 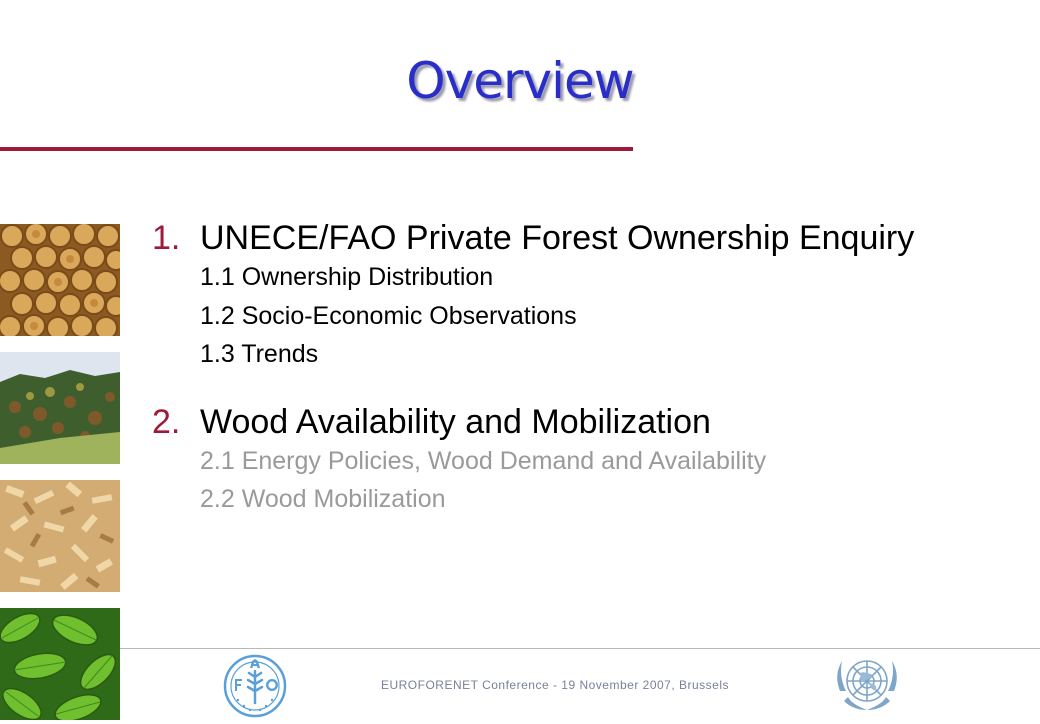 I want to click on agenda-item-number: 1., so click(x=166, y=238).